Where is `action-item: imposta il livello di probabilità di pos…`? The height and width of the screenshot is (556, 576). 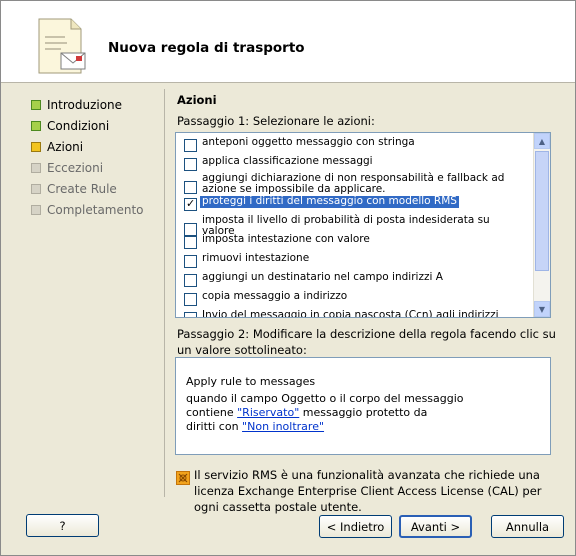
action-item: imposta il livello di probabilità di pos… is located at coordinates (354, 225).